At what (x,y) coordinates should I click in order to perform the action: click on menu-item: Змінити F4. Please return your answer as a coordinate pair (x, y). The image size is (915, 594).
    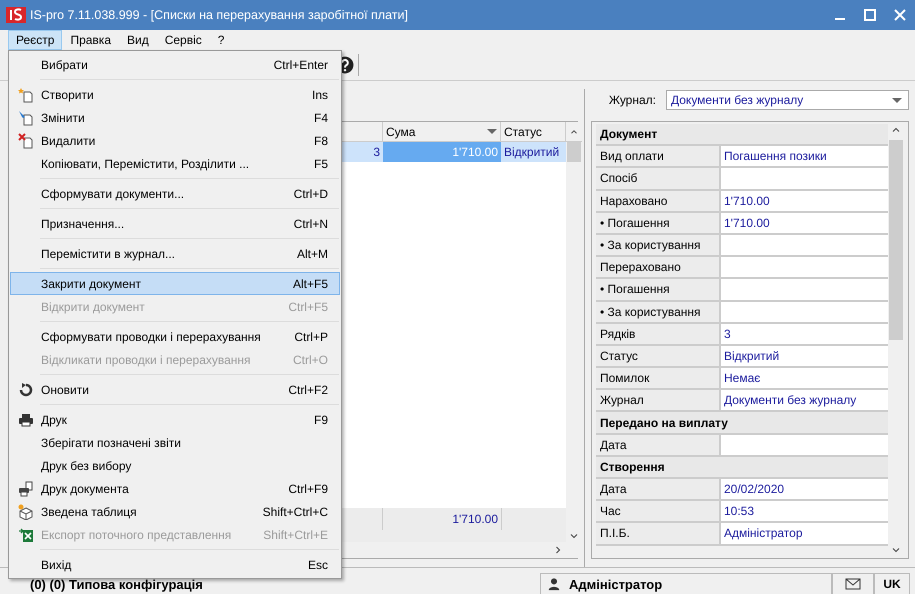
    Looking at the image, I should click on (175, 117).